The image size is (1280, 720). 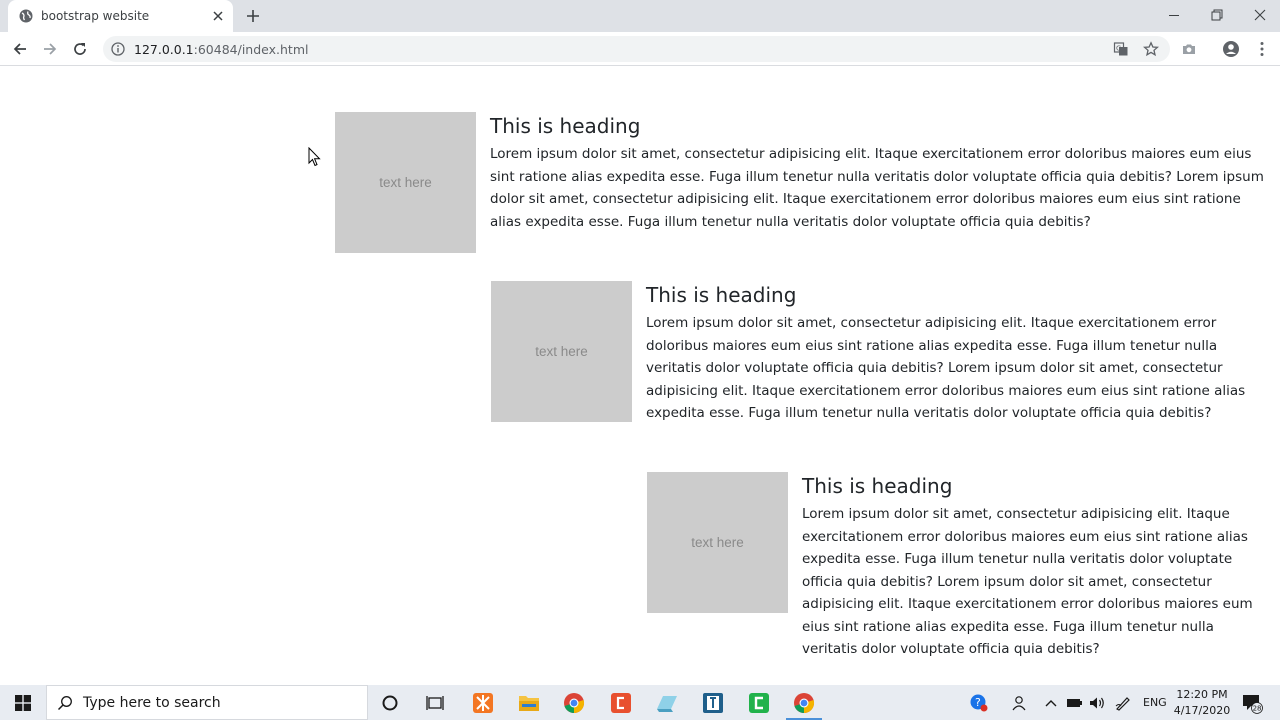 I want to click on people-icon, so click(x=1018, y=703).